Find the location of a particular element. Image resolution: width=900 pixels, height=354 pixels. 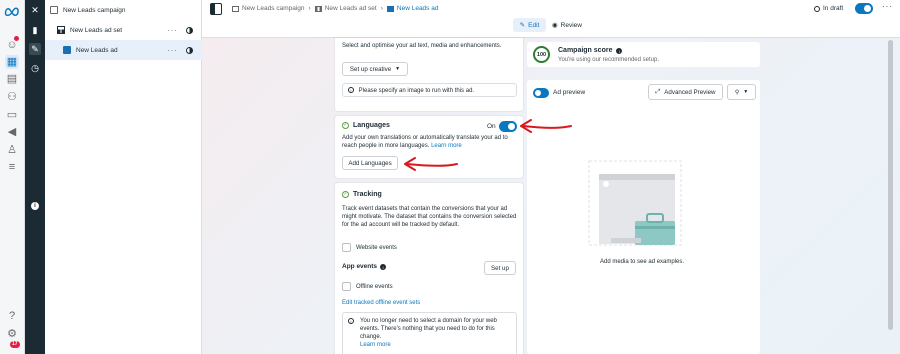

tab-label: Review is located at coordinates (571, 25).